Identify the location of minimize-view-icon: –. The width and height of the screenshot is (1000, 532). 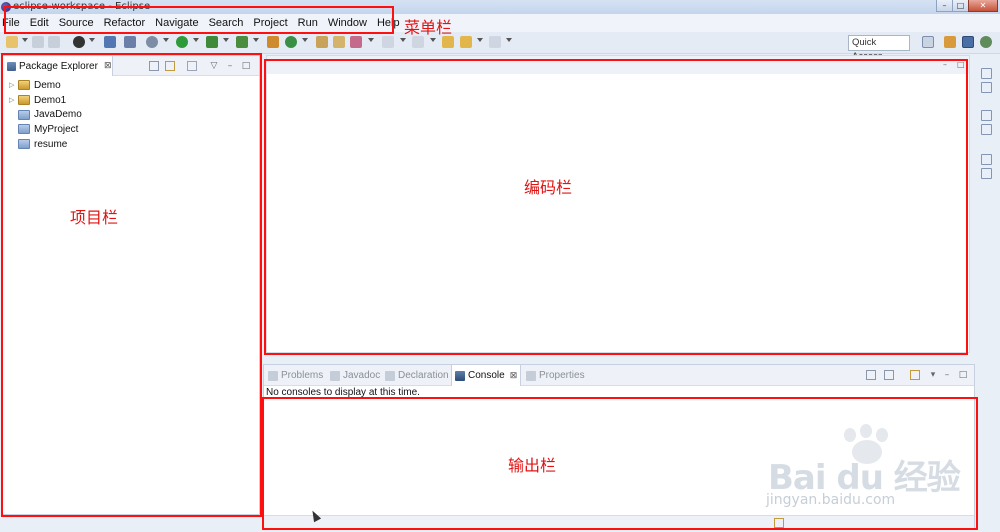
(947, 375).